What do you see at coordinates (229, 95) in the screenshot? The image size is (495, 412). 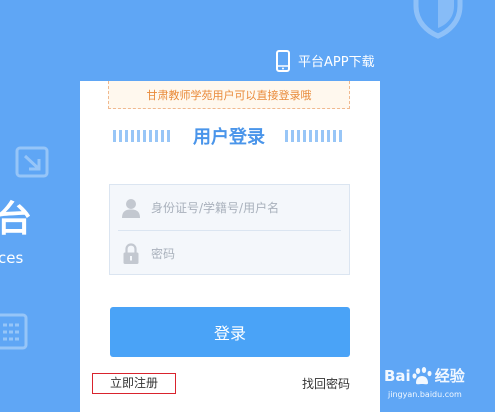 I see `login-notice: 甘肃教师学苑用户可以直接登录哦` at bounding box center [229, 95].